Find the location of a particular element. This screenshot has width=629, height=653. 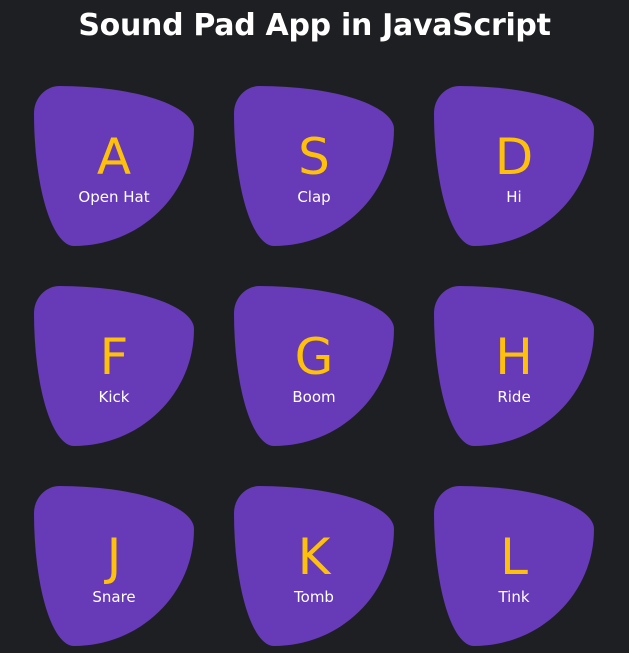

pad-l: L Tink is located at coordinates (514, 566).